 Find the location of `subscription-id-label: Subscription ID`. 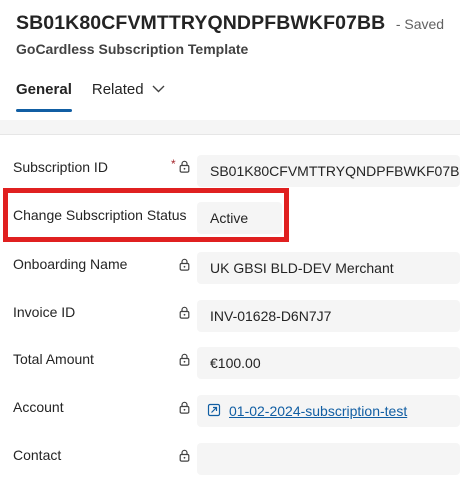

subscription-id-label: Subscription ID is located at coordinates (60, 167).